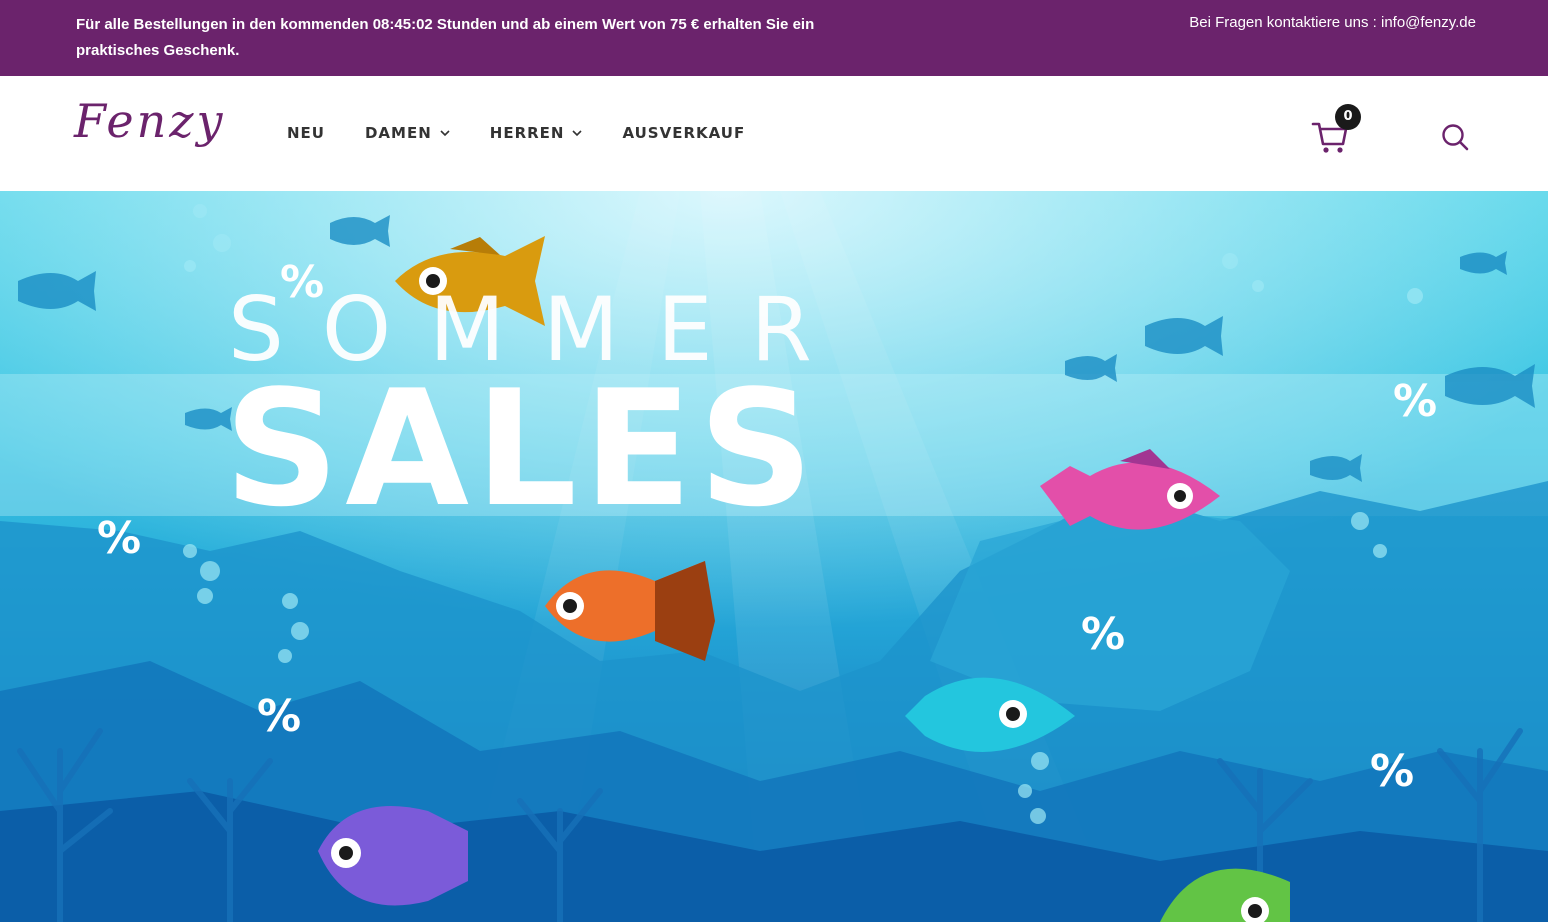 The height and width of the screenshot is (922, 1548). I want to click on search-icon, so click(1455, 137).